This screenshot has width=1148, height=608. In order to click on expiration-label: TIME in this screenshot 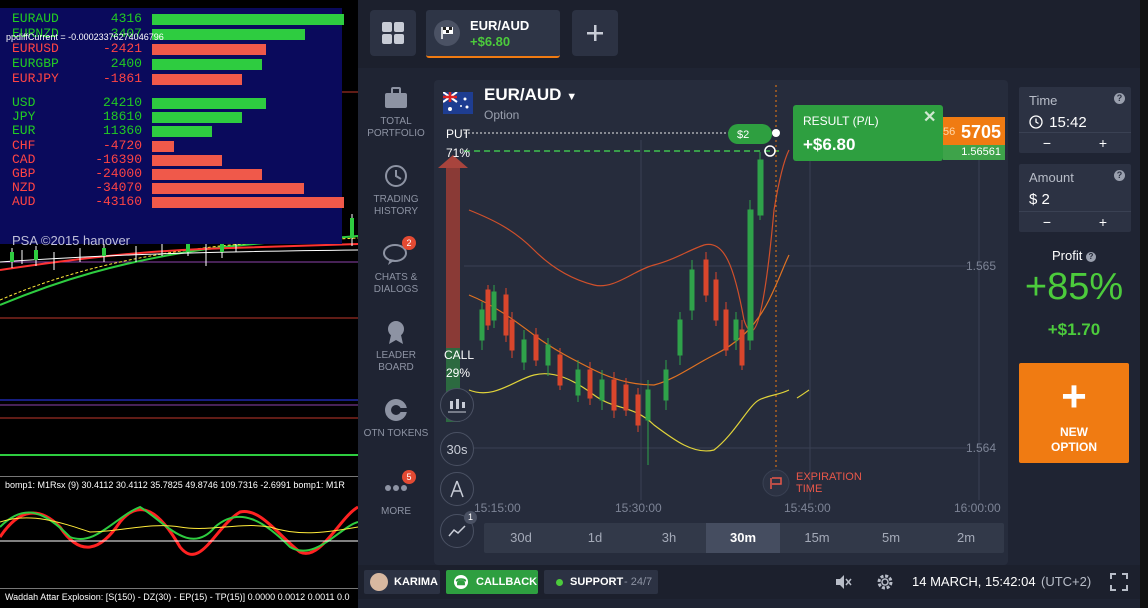, I will do `click(809, 489)`.